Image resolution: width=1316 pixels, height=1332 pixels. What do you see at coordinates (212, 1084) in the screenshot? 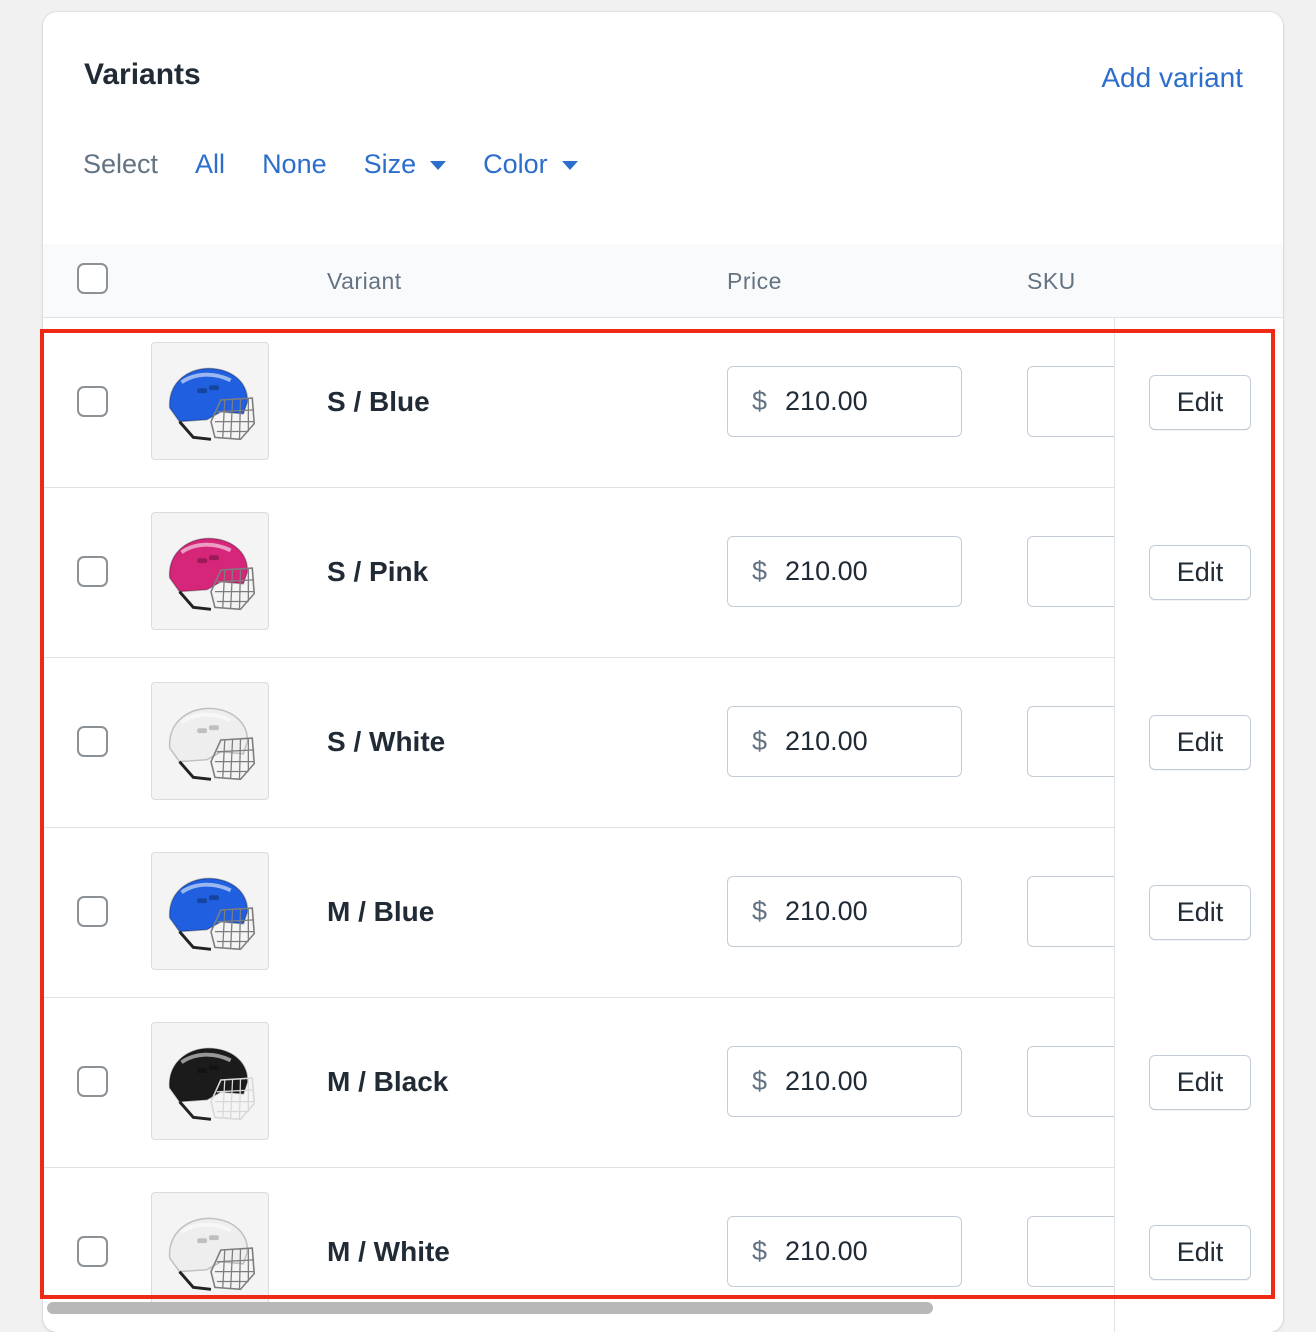
I see `black-helmet-icon` at bounding box center [212, 1084].